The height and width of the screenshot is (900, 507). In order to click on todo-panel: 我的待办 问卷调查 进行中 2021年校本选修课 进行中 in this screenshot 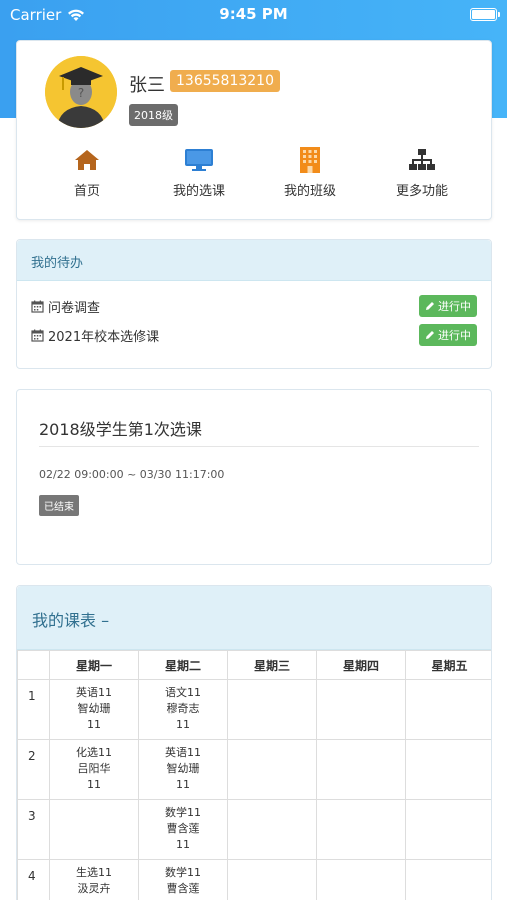, I will do `click(254, 304)`.